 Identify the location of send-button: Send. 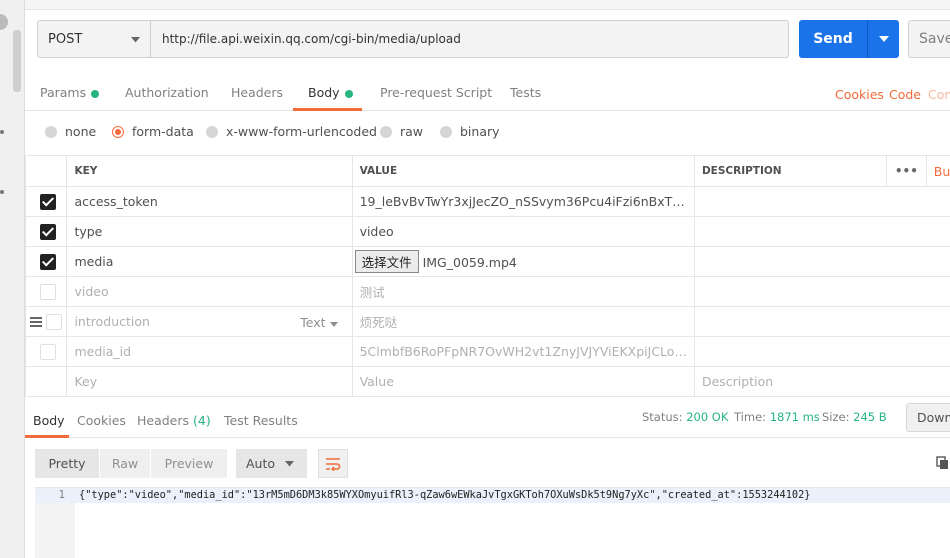
(833, 39).